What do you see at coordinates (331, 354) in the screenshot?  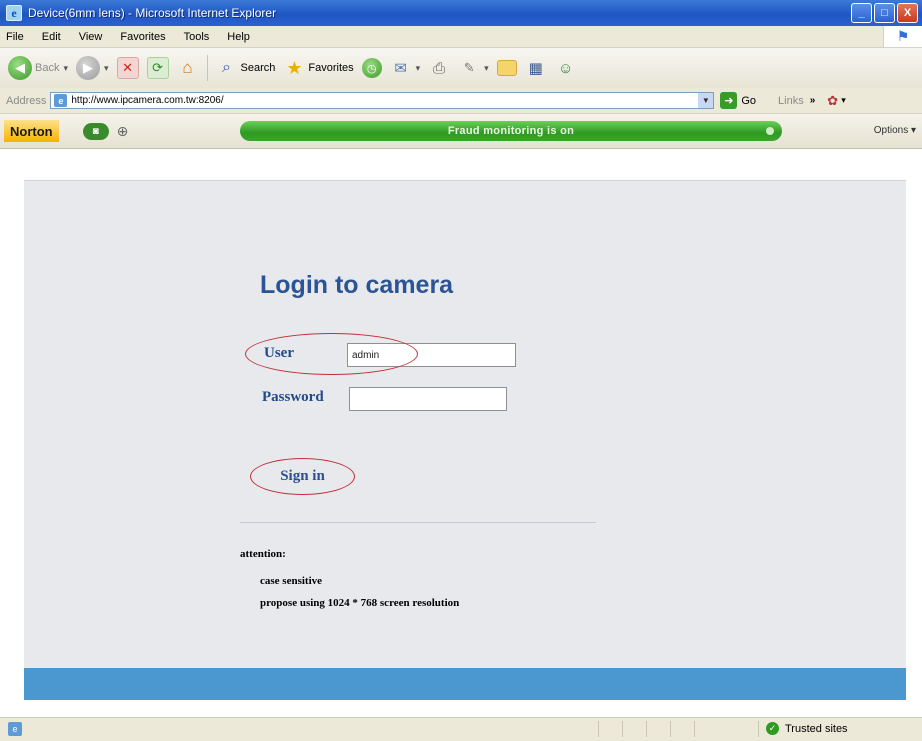 I see `highlight-oval-user` at bounding box center [331, 354].